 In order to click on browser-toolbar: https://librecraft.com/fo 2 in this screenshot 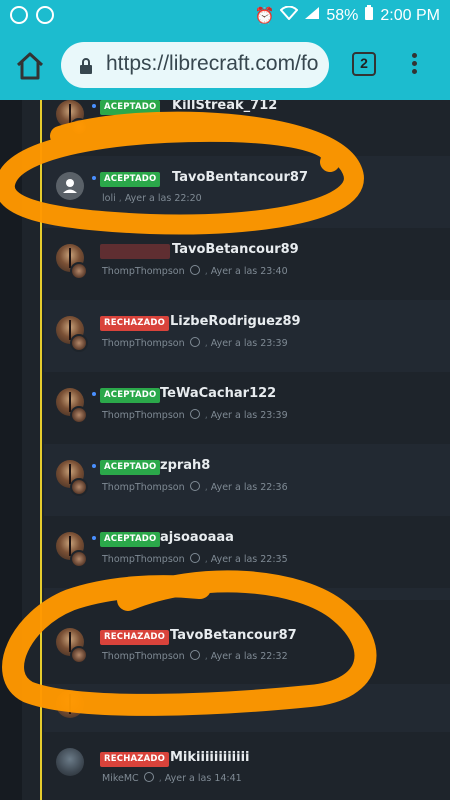, I will do `click(225, 66)`.